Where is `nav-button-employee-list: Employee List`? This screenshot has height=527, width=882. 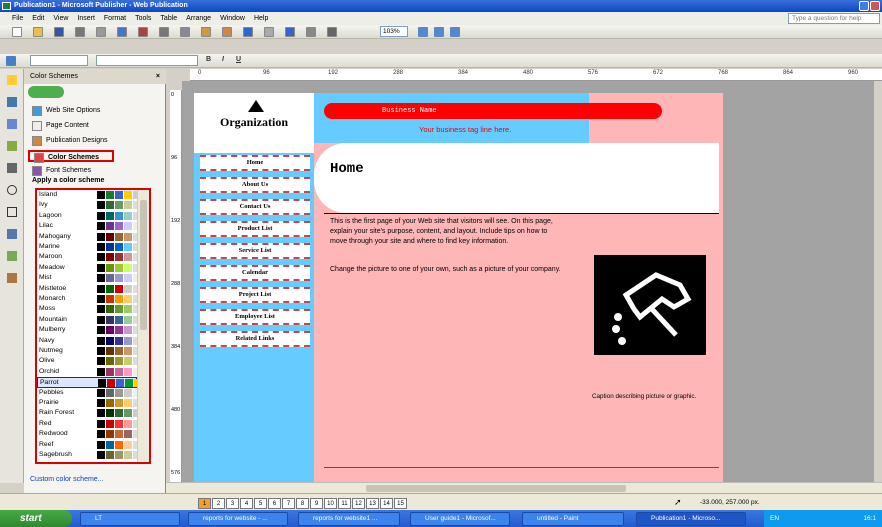 nav-button-employee-list: Employee List is located at coordinates (255, 317).